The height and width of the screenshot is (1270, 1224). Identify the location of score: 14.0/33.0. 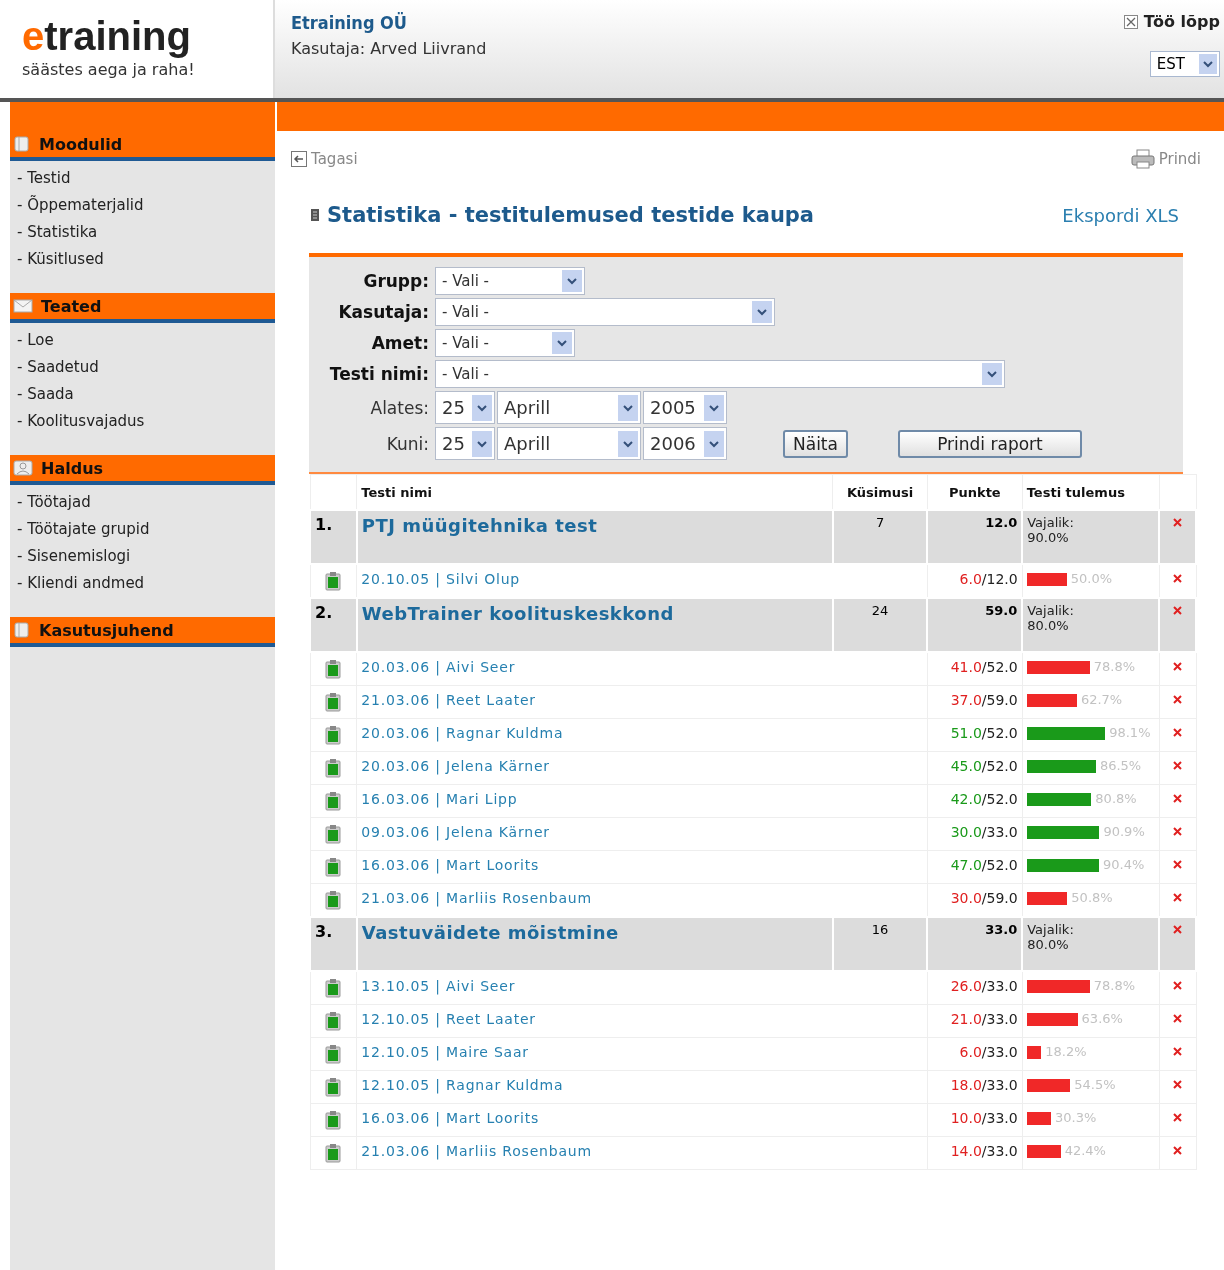
(975, 1153).